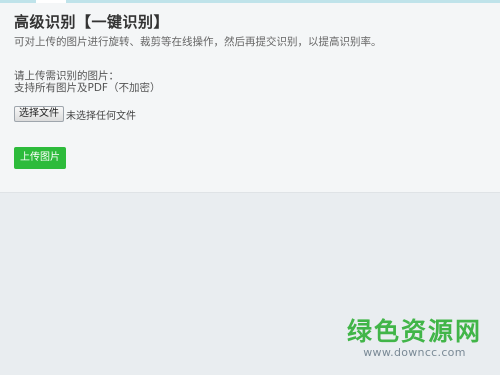  I want to click on page-title: 高级识别【一键识别】, so click(92, 22).